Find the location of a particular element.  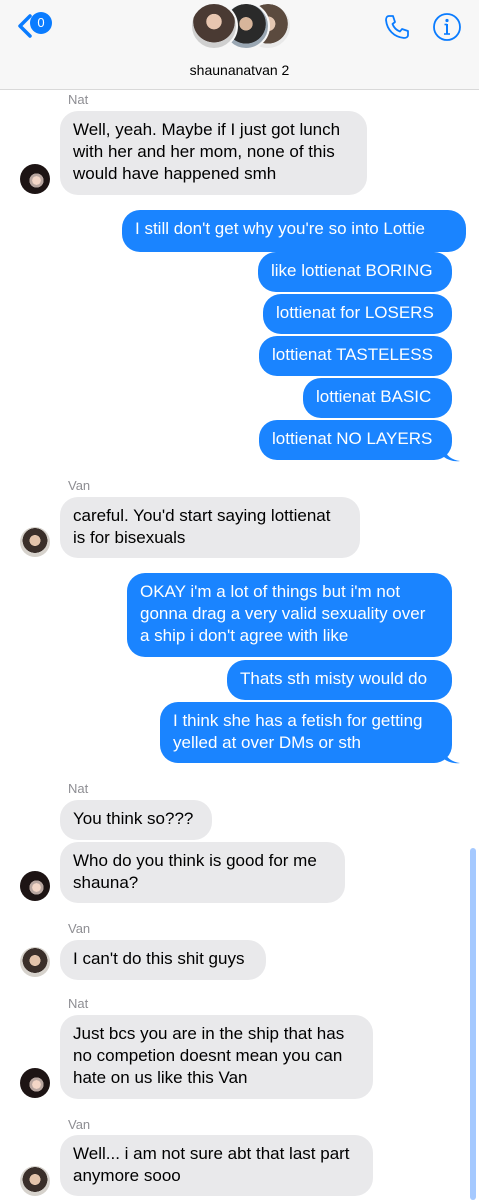

scrollbar is located at coordinates (473, 1024).